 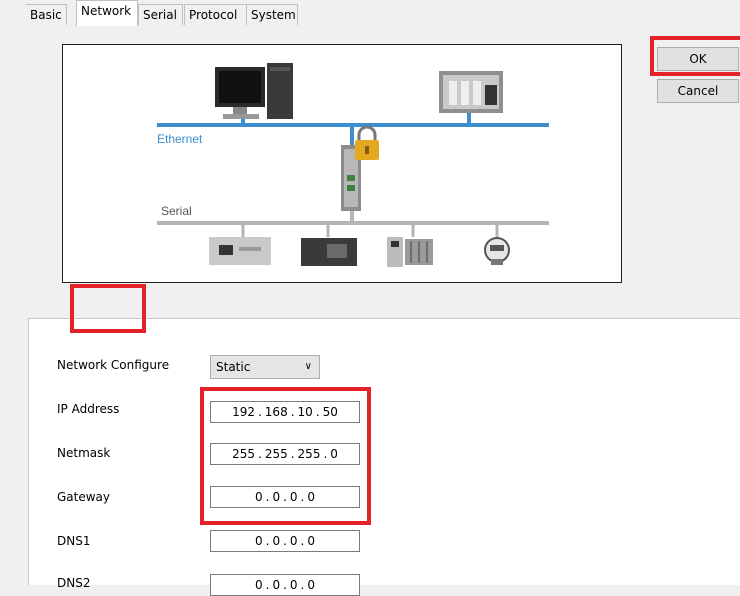 I want to click on lock-icon, so click(x=367, y=142).